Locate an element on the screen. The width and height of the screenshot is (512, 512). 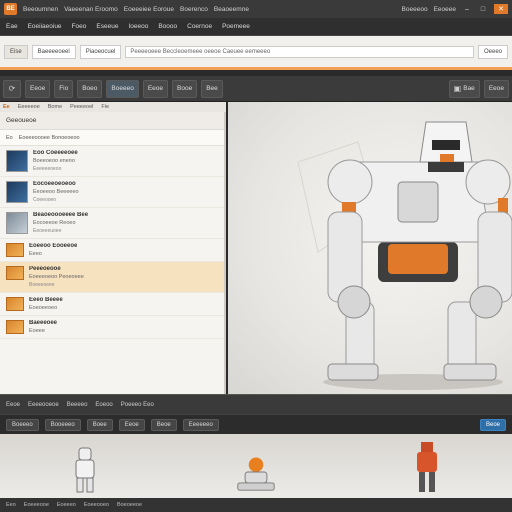
bottom-item: Eoeeooeo is located at coordinates (96, 505).